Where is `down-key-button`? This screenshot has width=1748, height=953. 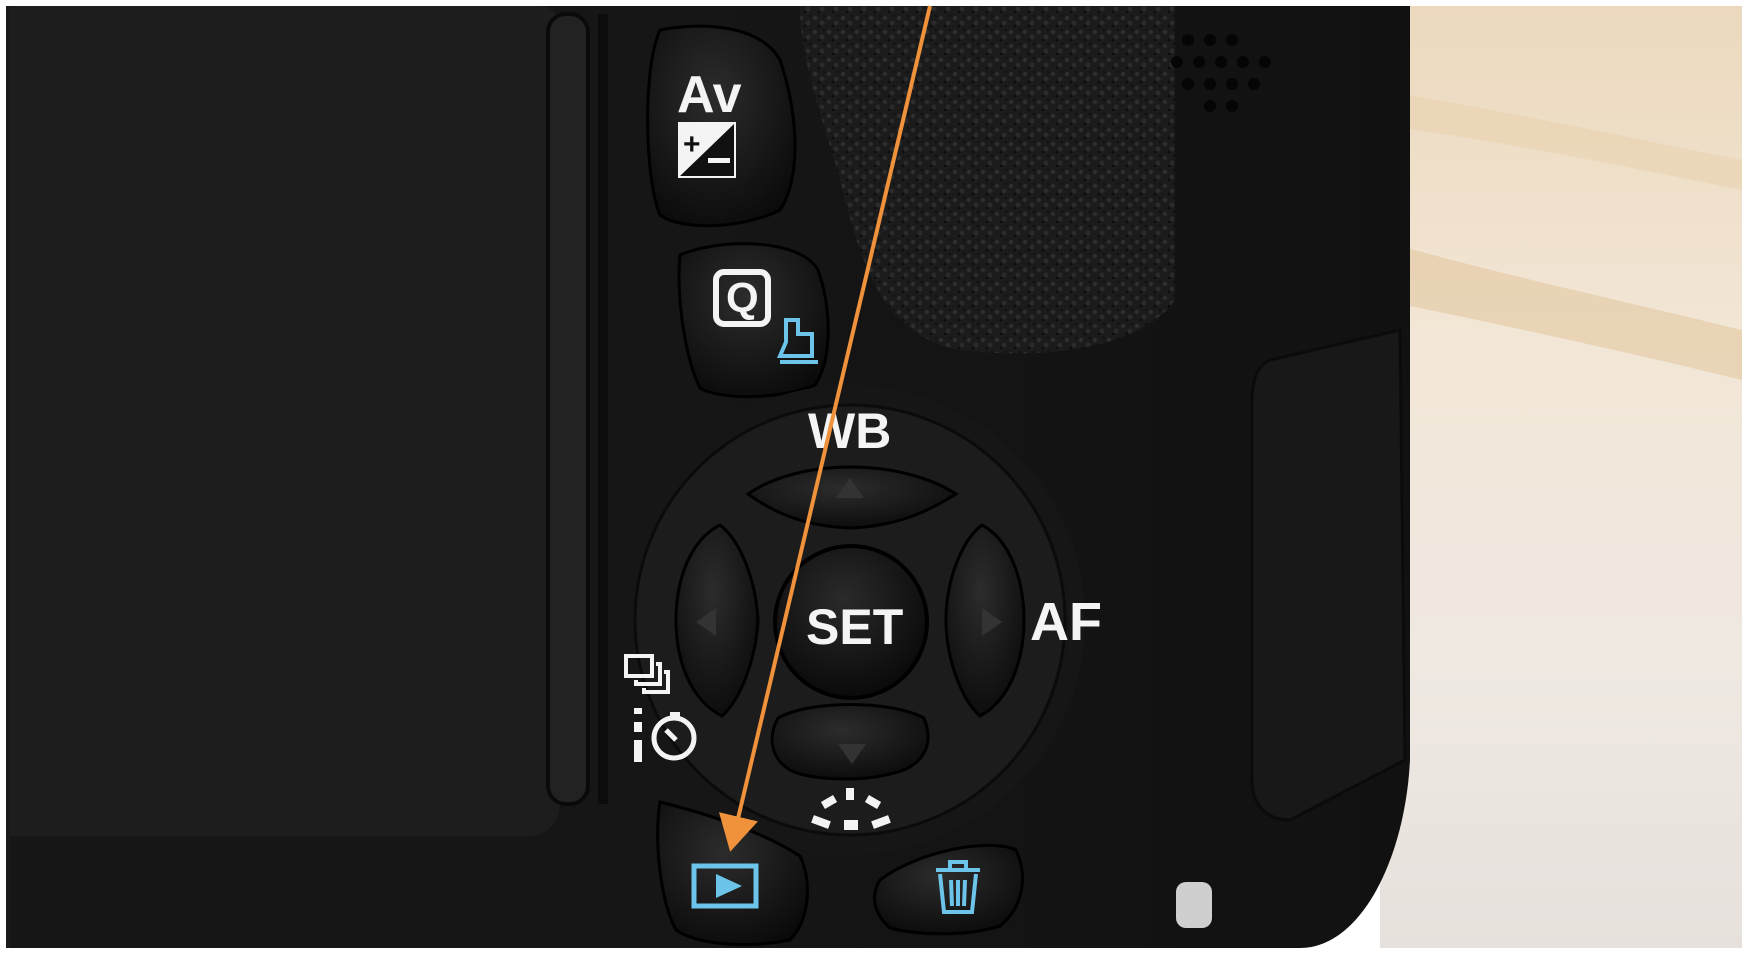
down-key-button is located at coordinates (850, 742).